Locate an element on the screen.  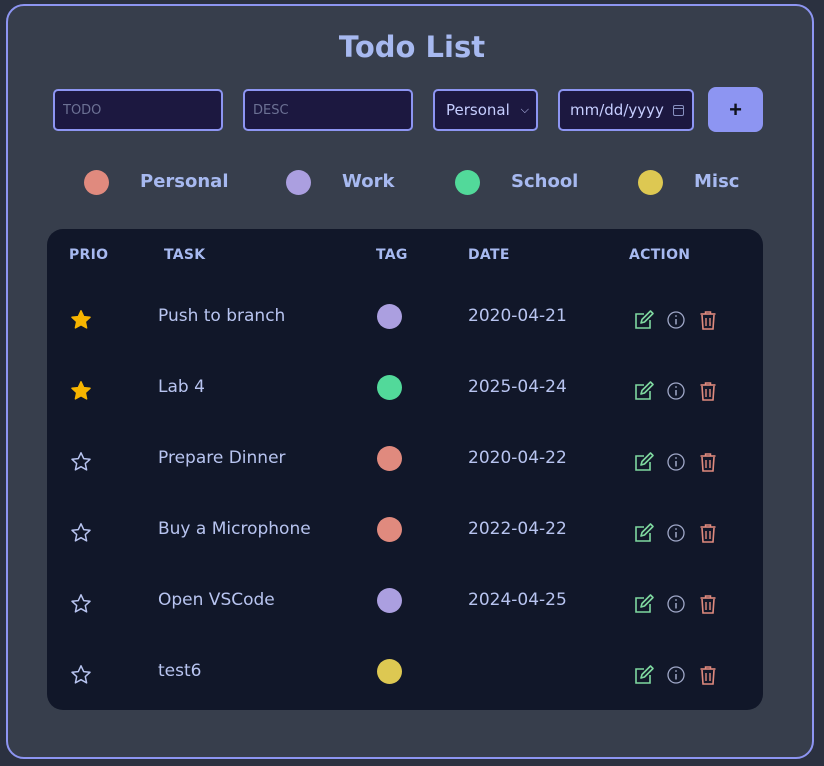
task-name: Open VSCode is located at coordinates (216, 600).